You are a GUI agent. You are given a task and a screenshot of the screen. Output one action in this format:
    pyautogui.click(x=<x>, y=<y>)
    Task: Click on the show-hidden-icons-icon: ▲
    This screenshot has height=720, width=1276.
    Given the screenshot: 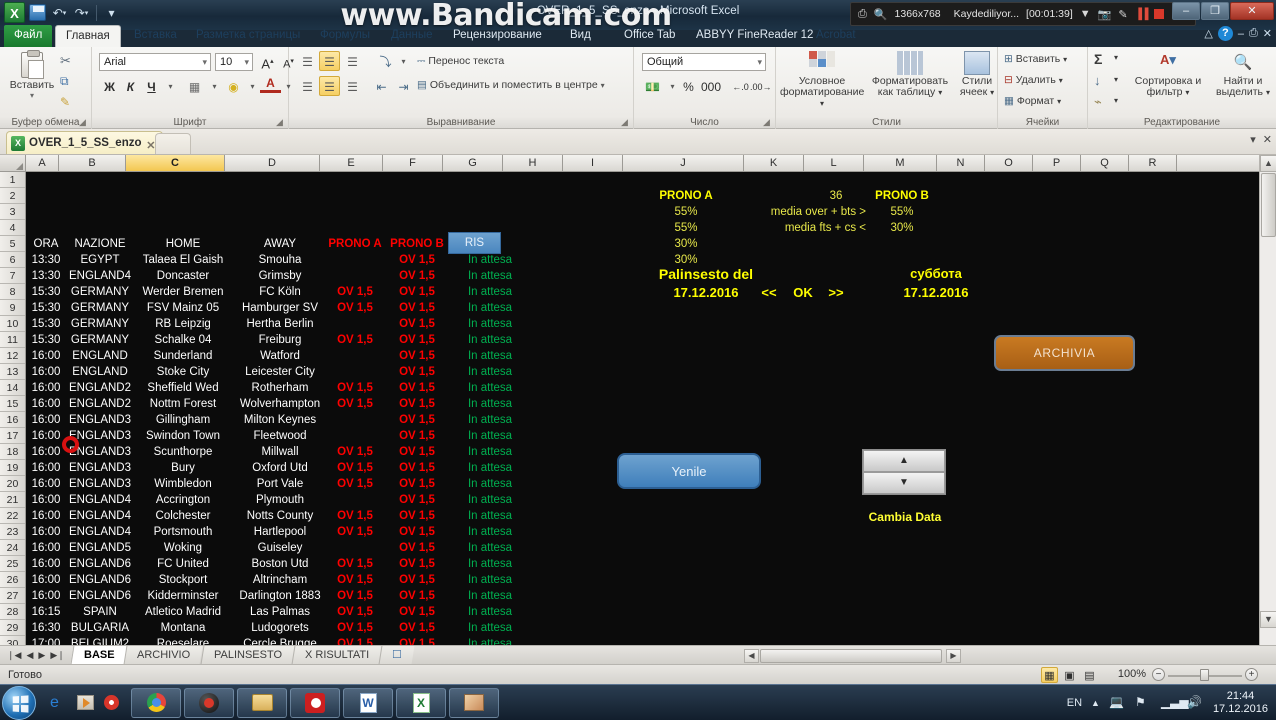 What is the action you would take?
    pyautogui.click(x=1095, y=703)
    